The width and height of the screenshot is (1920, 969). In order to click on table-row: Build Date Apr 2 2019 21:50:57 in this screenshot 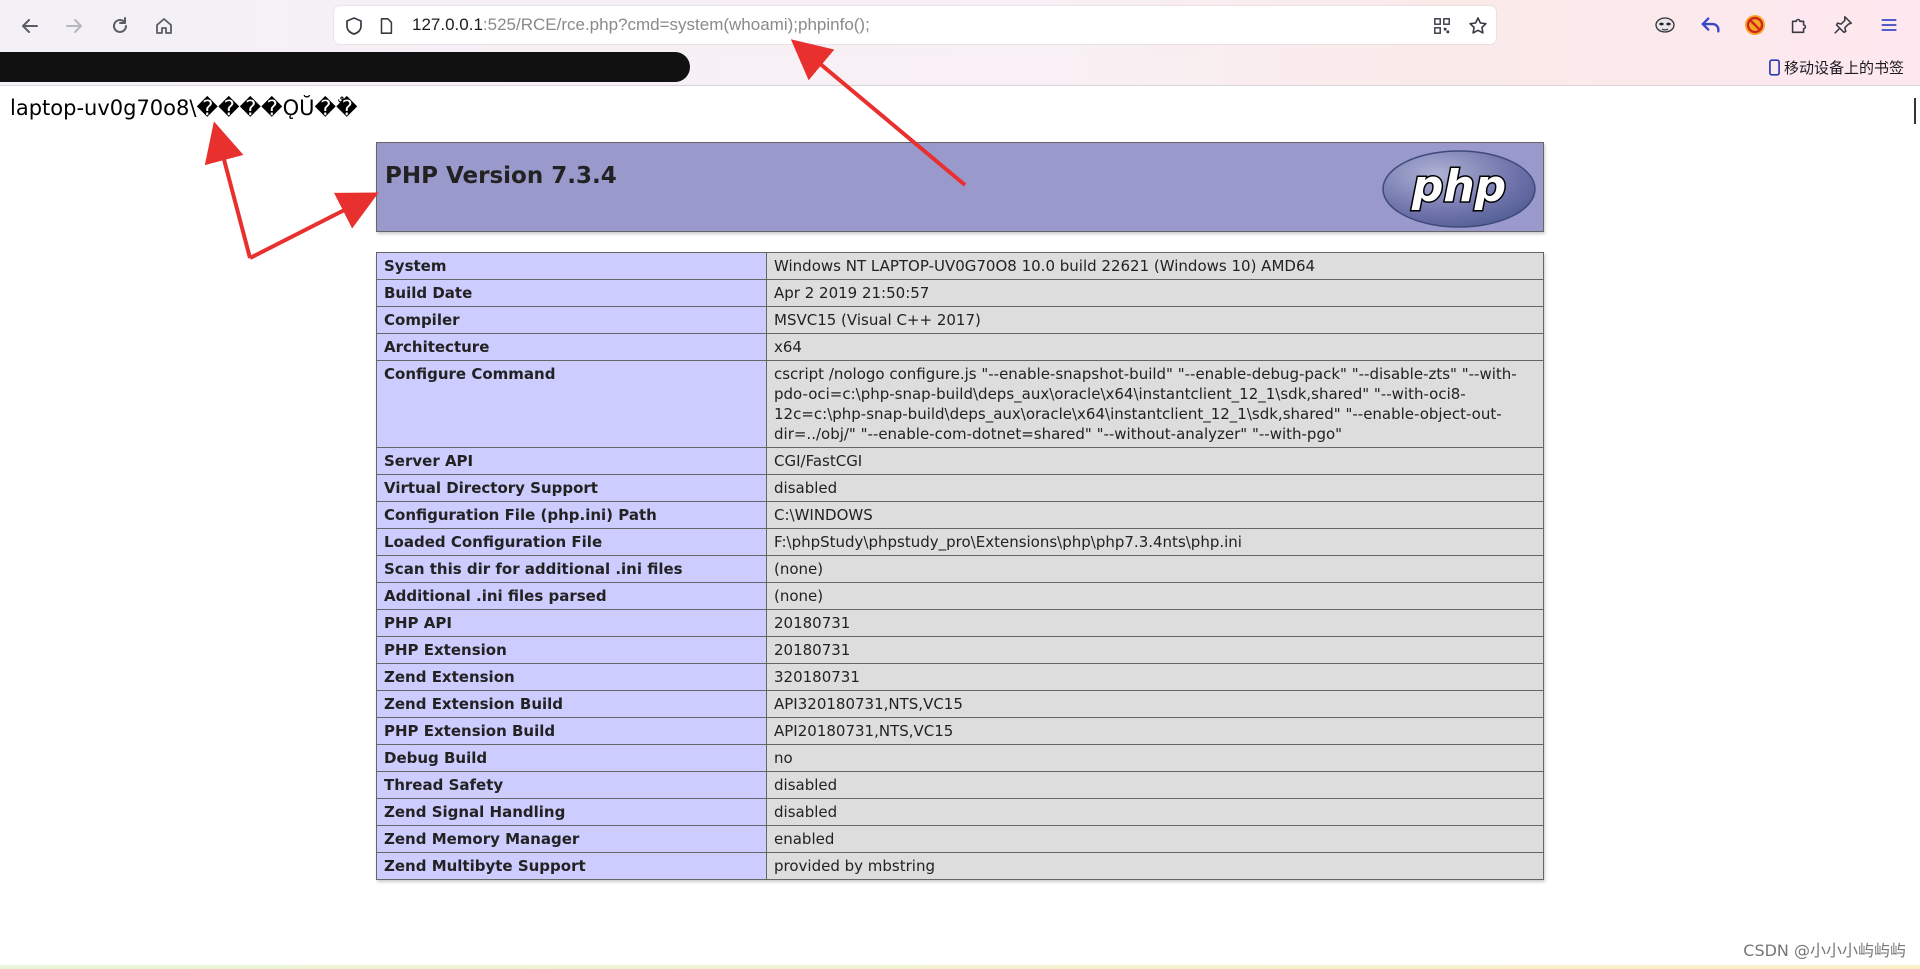, I will do `click(960, 293)`.